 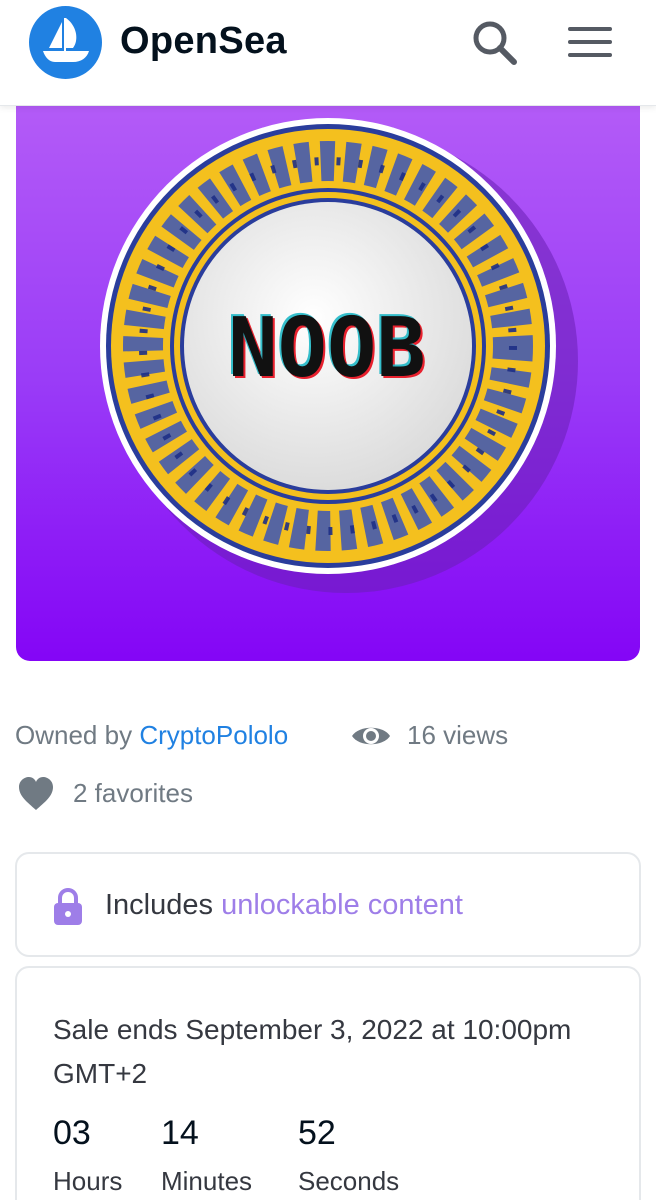 What do you see at coordinates (342, 905) in the screenshot?
I see `unlockable-content-link: unlockable content` at bounding box center [342, 905].